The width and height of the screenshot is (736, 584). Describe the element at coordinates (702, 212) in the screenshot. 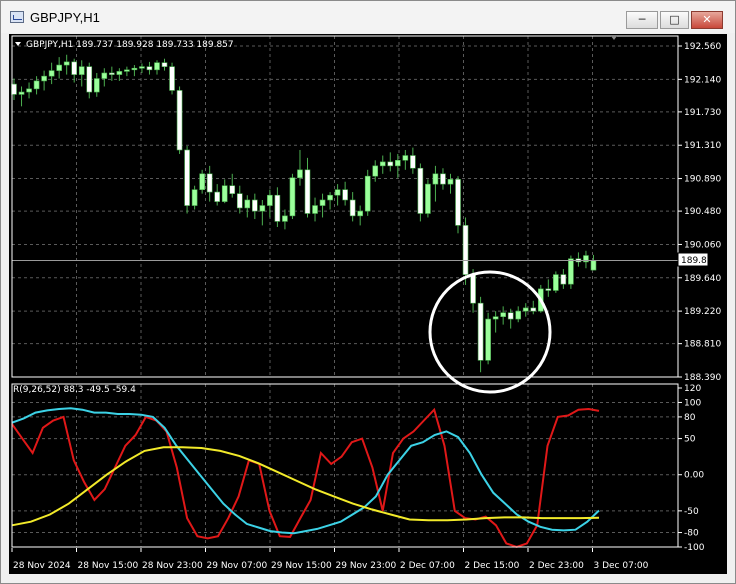

I see `price-y-tick-label: 190.480` at that location.